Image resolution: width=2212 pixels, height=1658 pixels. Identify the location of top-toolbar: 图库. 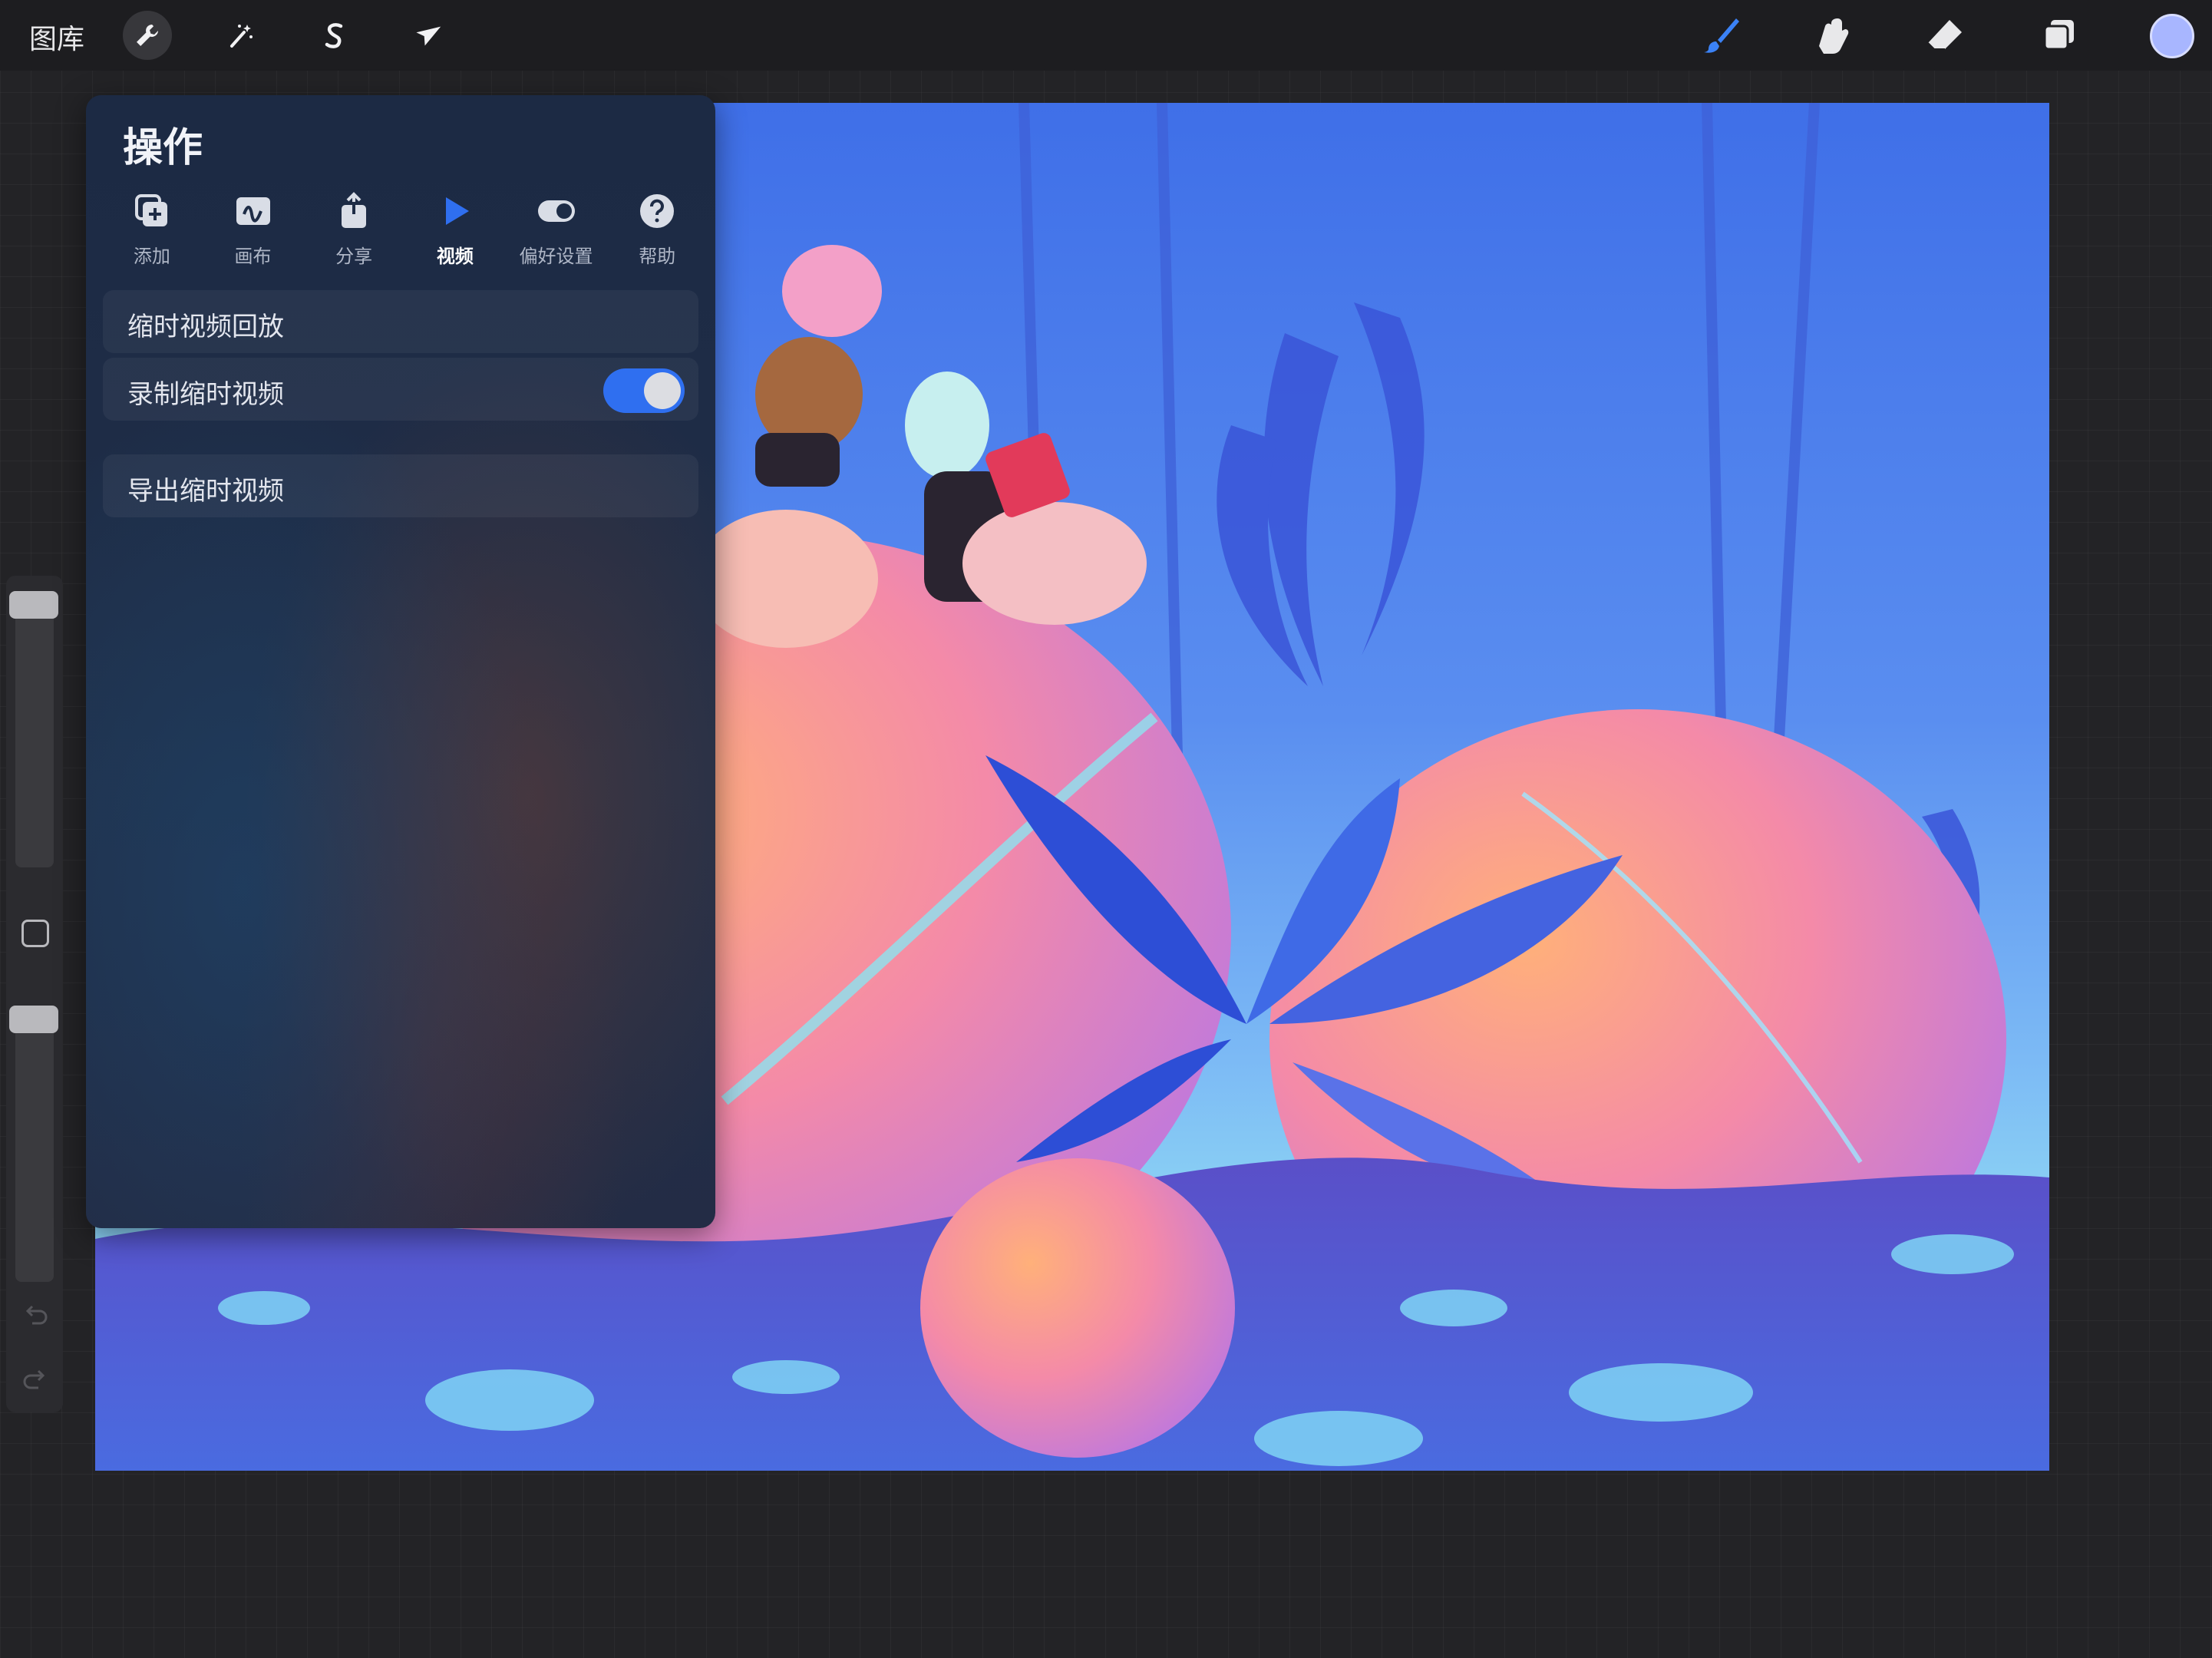
(1106, 35).